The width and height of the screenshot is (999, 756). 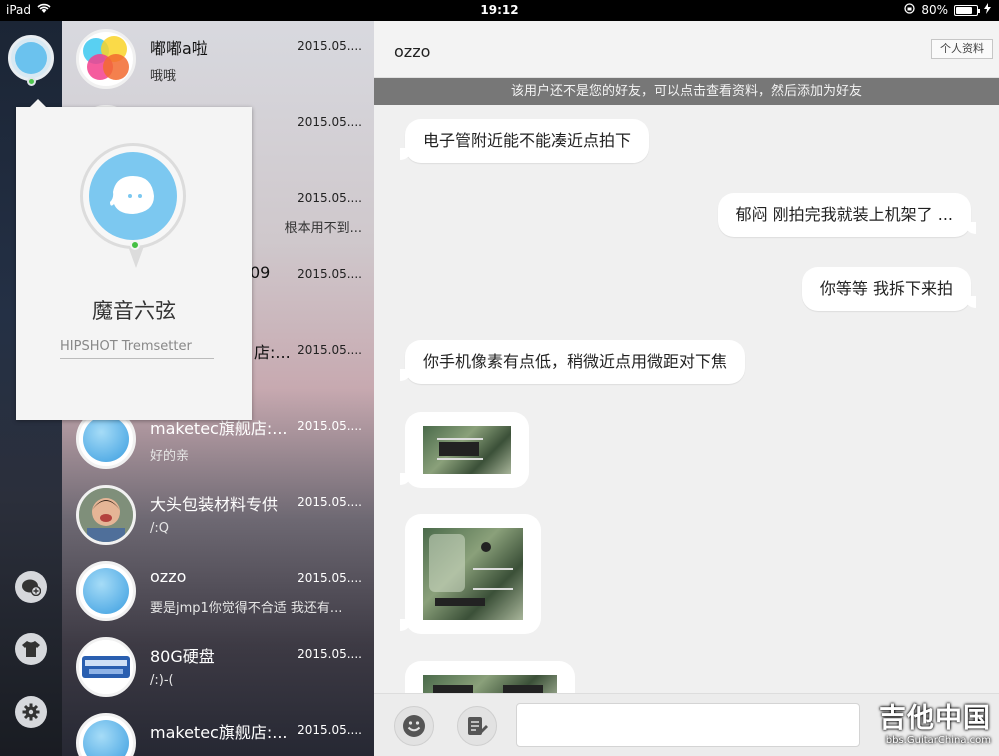 I want to click on clock: 19:12, so click(x=499, y=10).